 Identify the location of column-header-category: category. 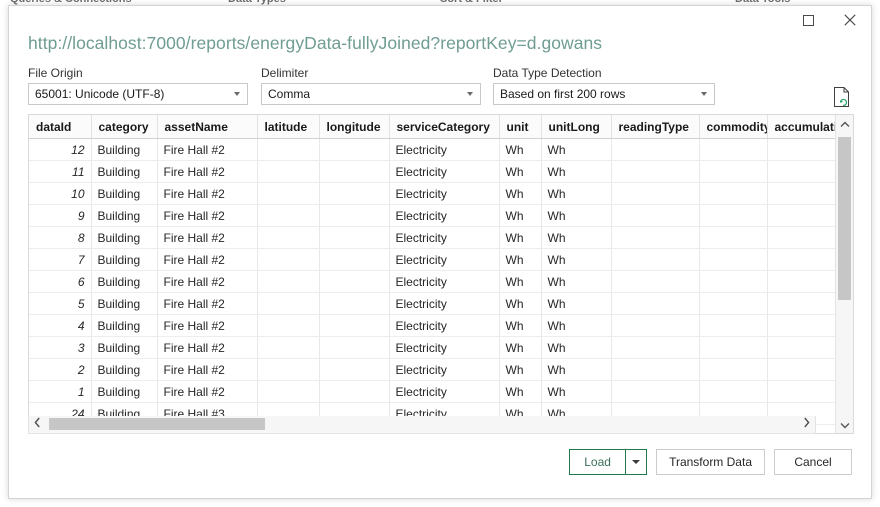
(124, 127).